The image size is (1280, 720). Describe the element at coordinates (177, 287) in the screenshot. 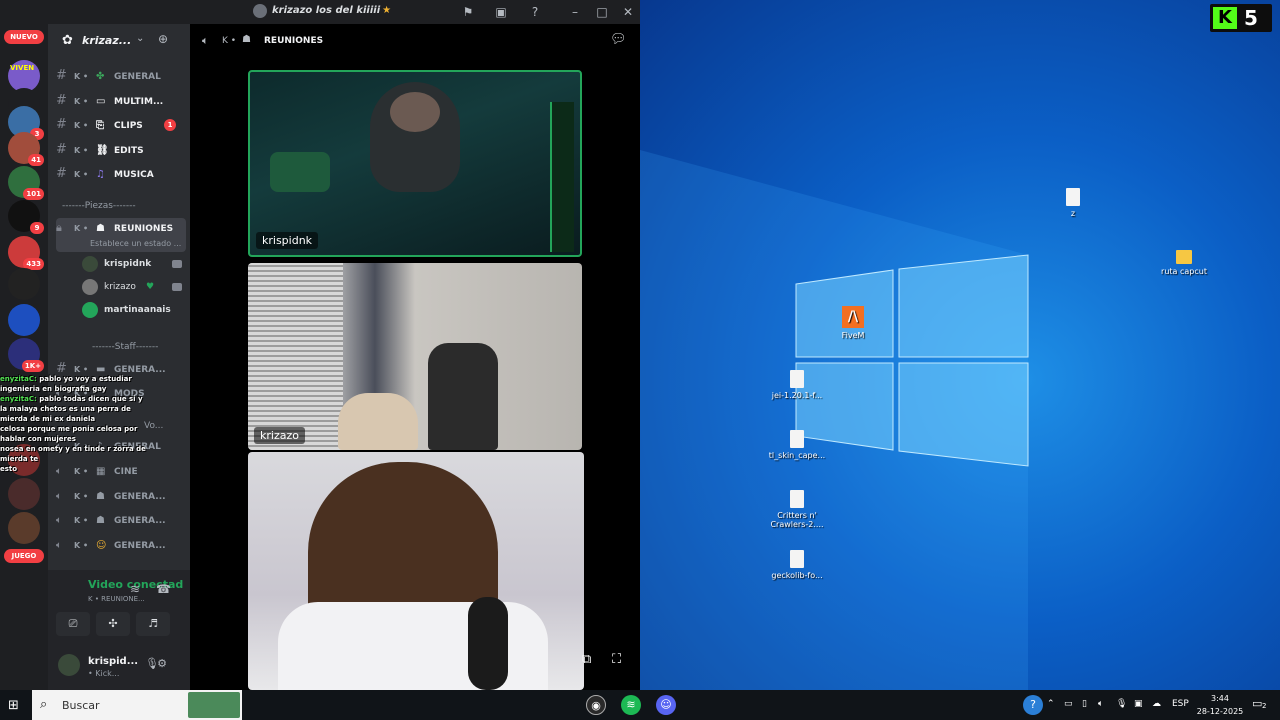

I see `video-icon` at that location.